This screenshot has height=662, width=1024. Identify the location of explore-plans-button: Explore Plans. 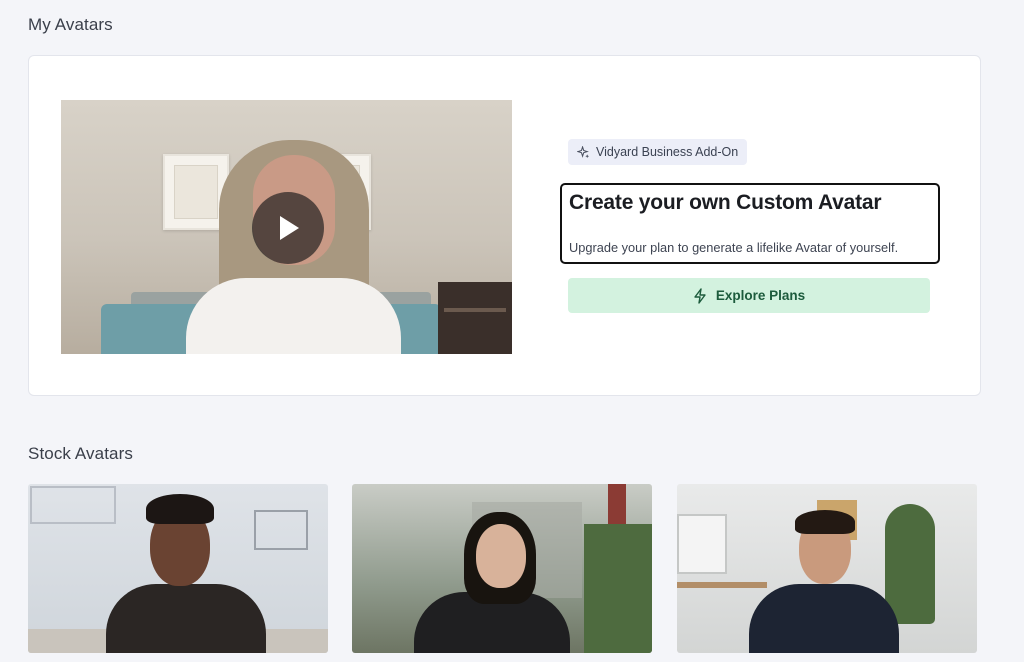
(749, 295).